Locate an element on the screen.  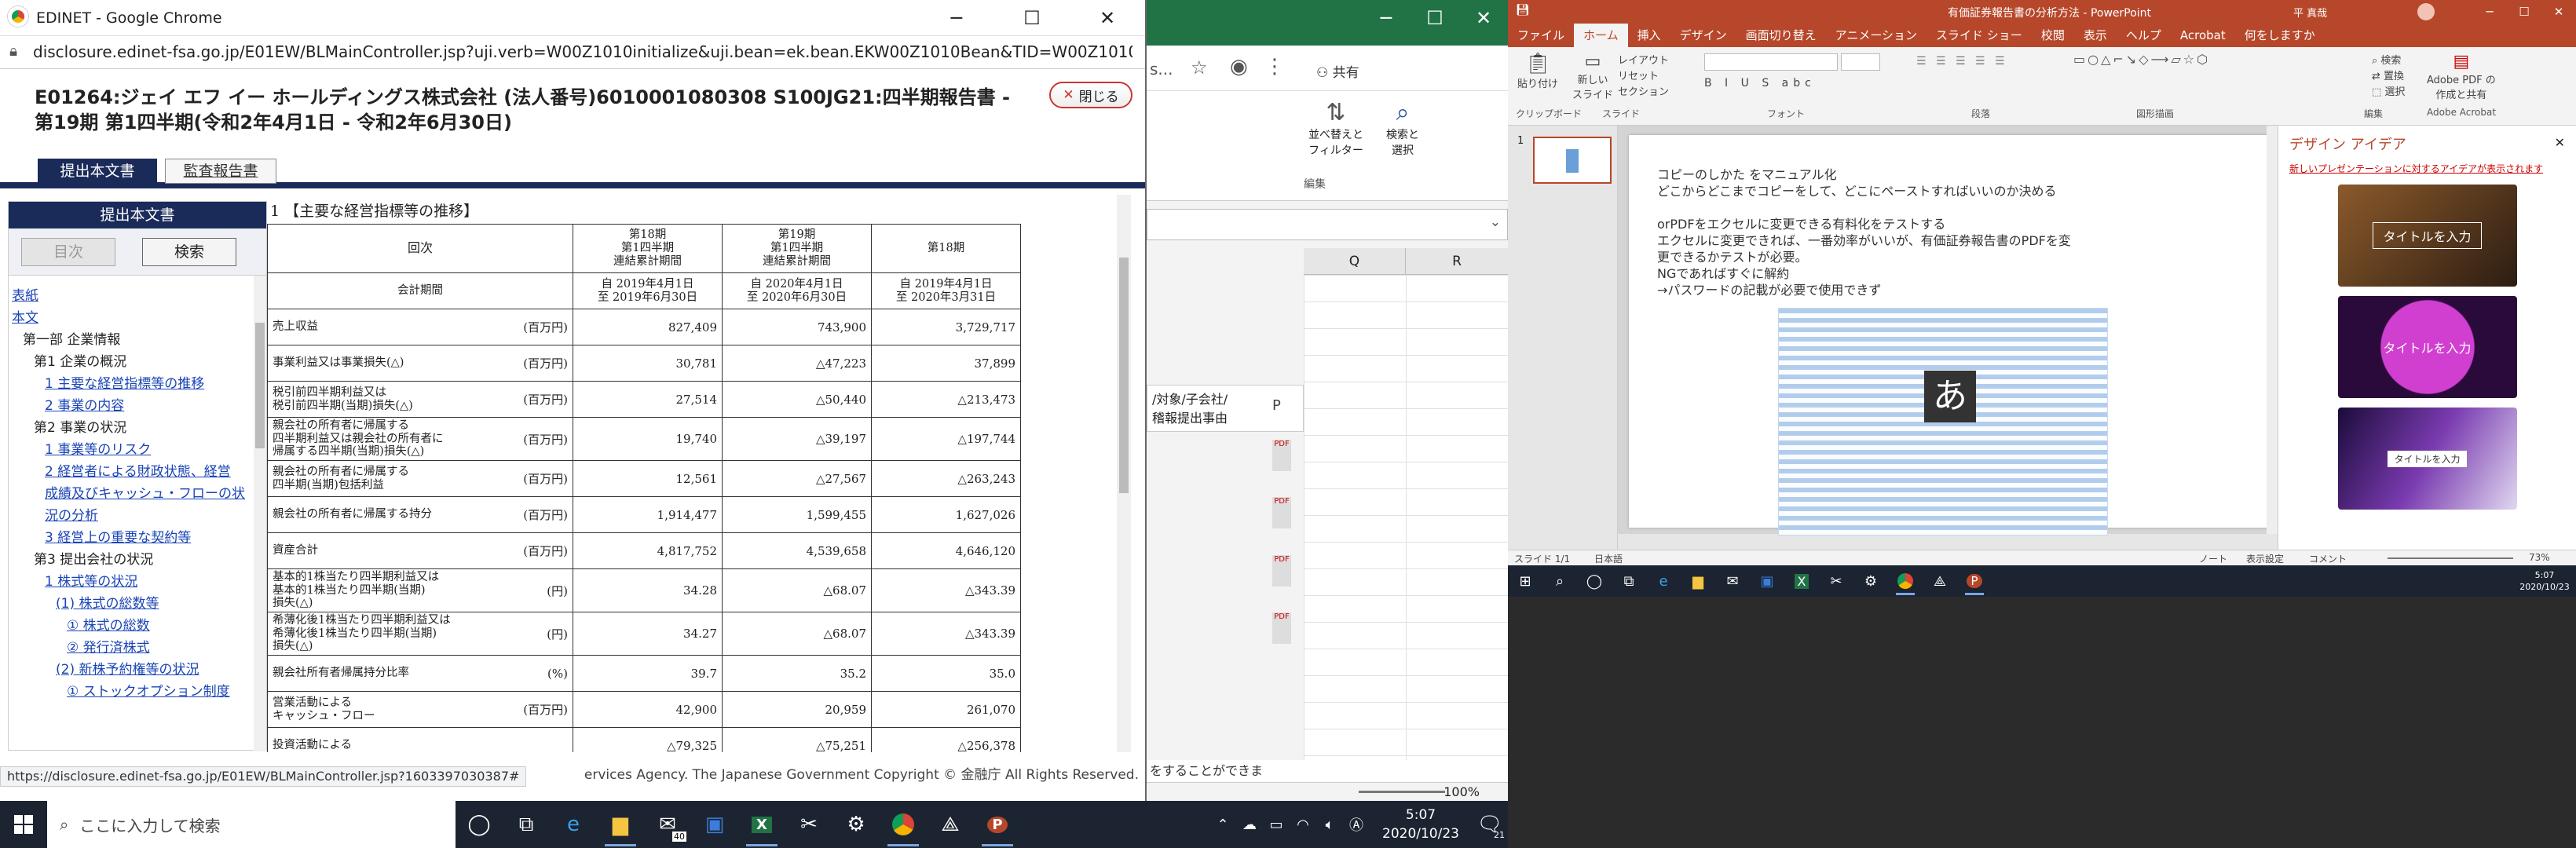
settings-icon: ⚙ is located at coordinates (856, 824).